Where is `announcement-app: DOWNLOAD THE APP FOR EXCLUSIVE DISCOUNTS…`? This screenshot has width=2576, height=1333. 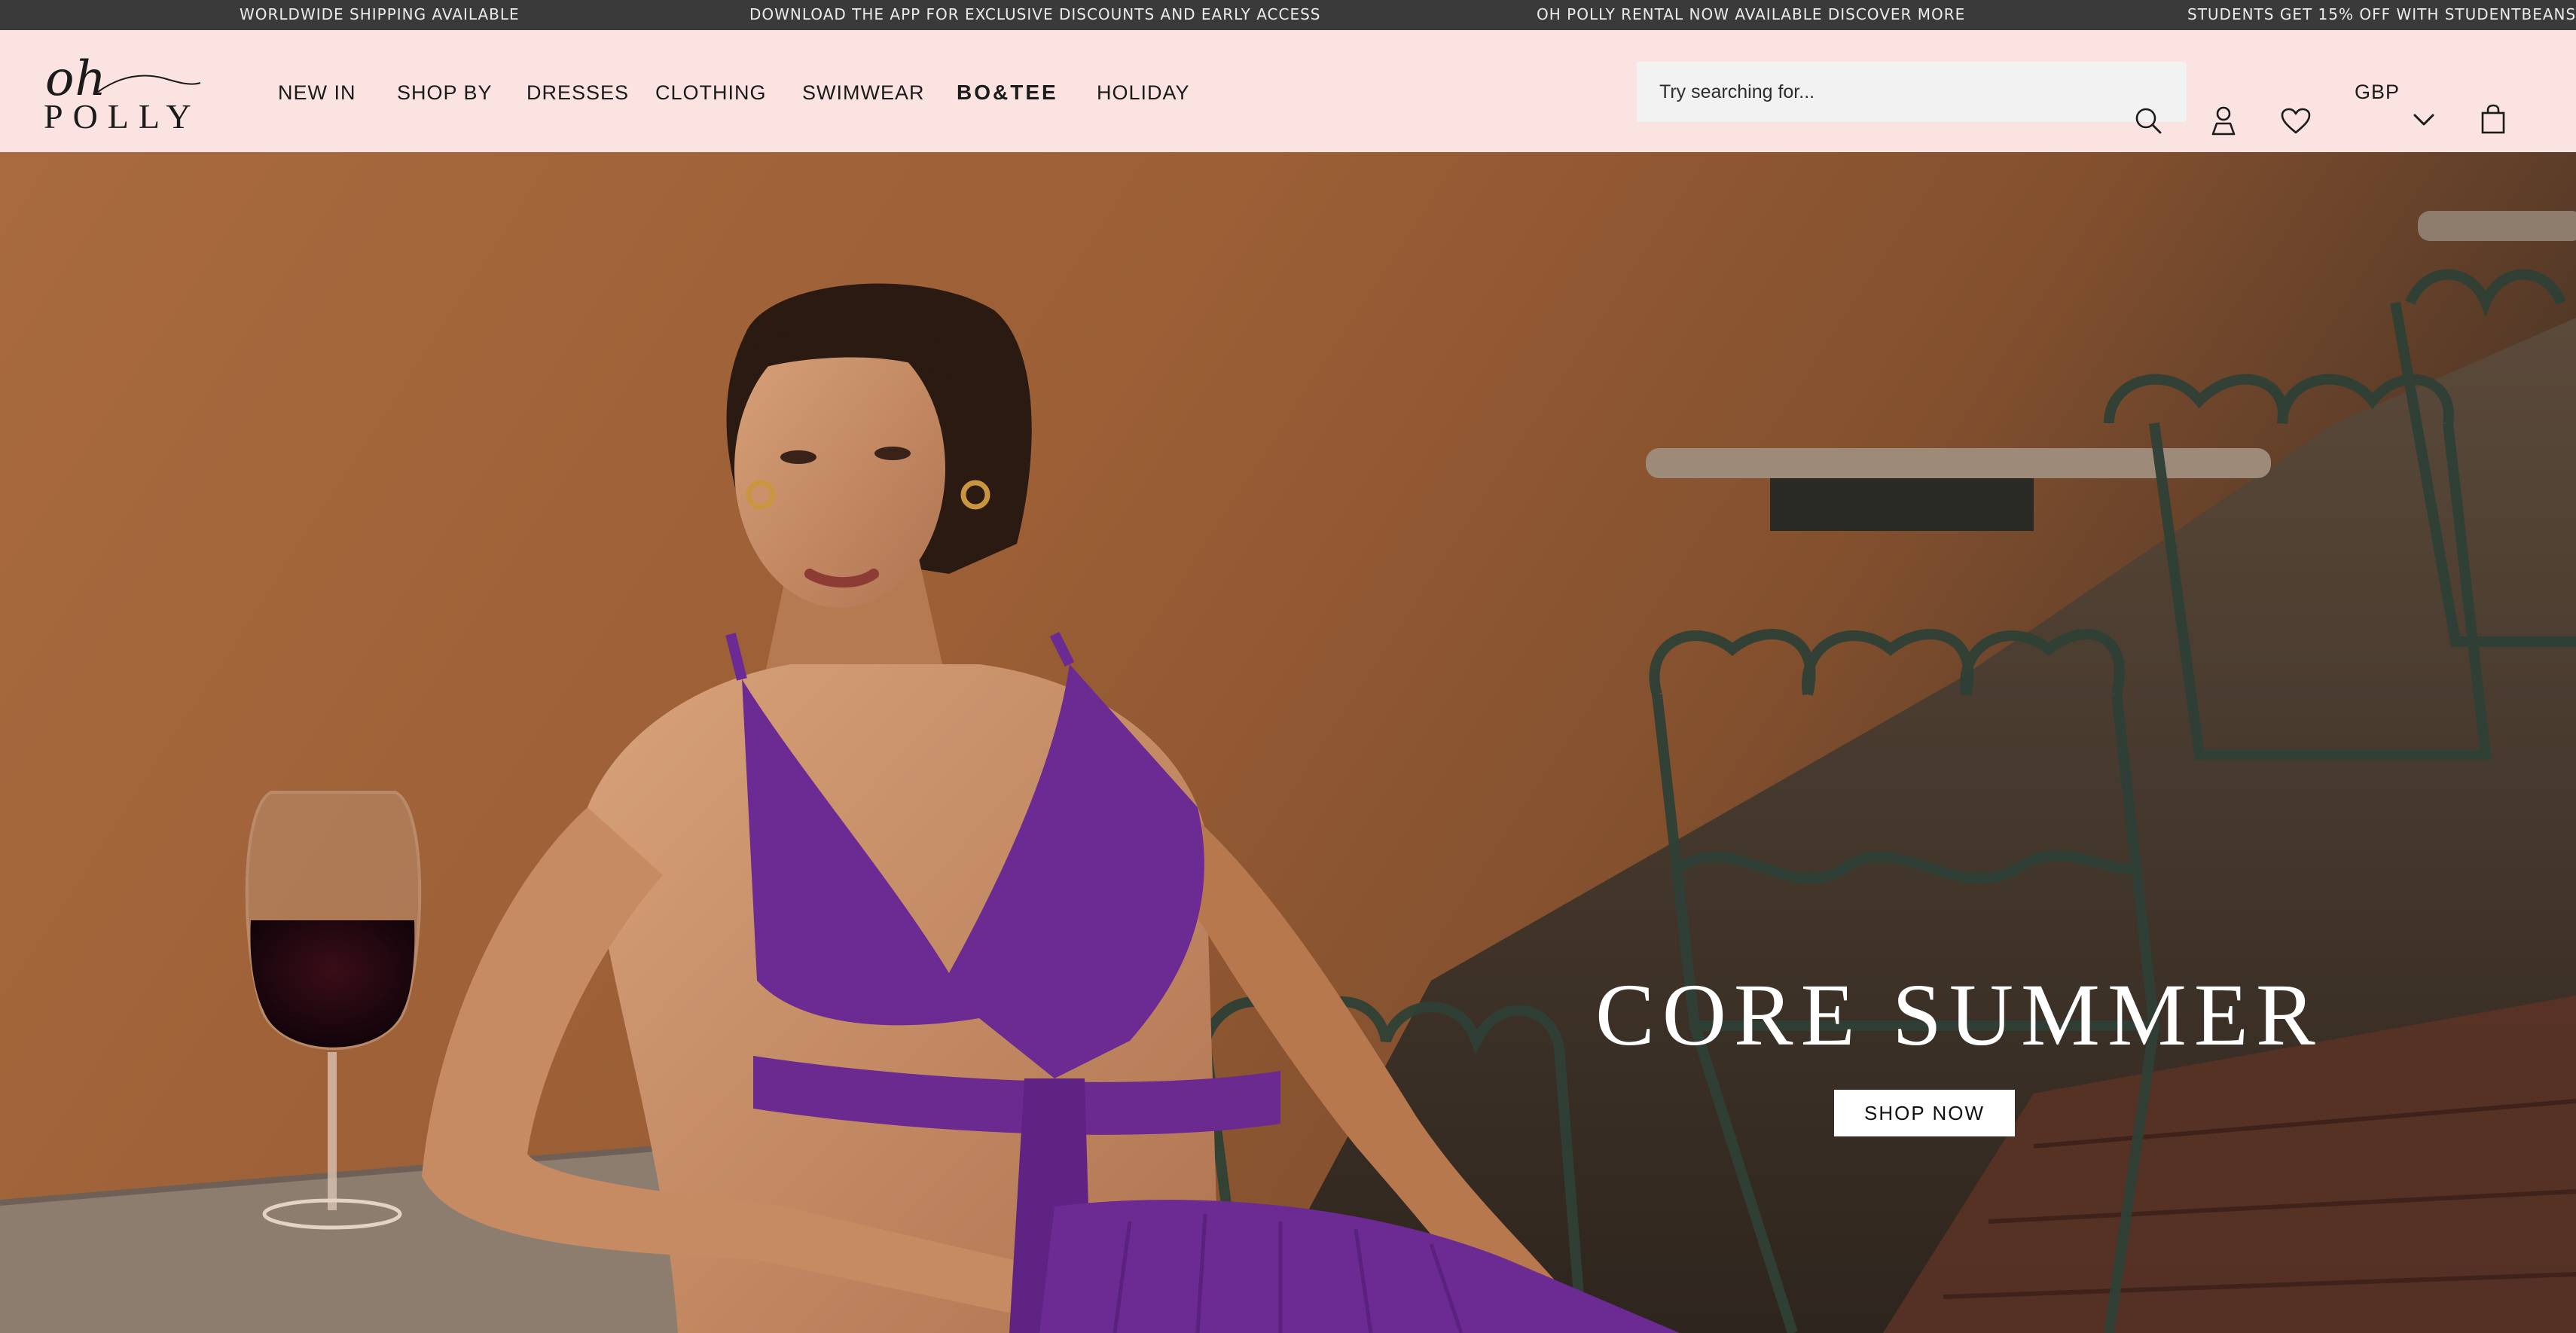
announcement-app: DOWNLOAD THE APP FOR EXCLUSIVE DISCOUNTS… is located at coordinates (1034, 15).